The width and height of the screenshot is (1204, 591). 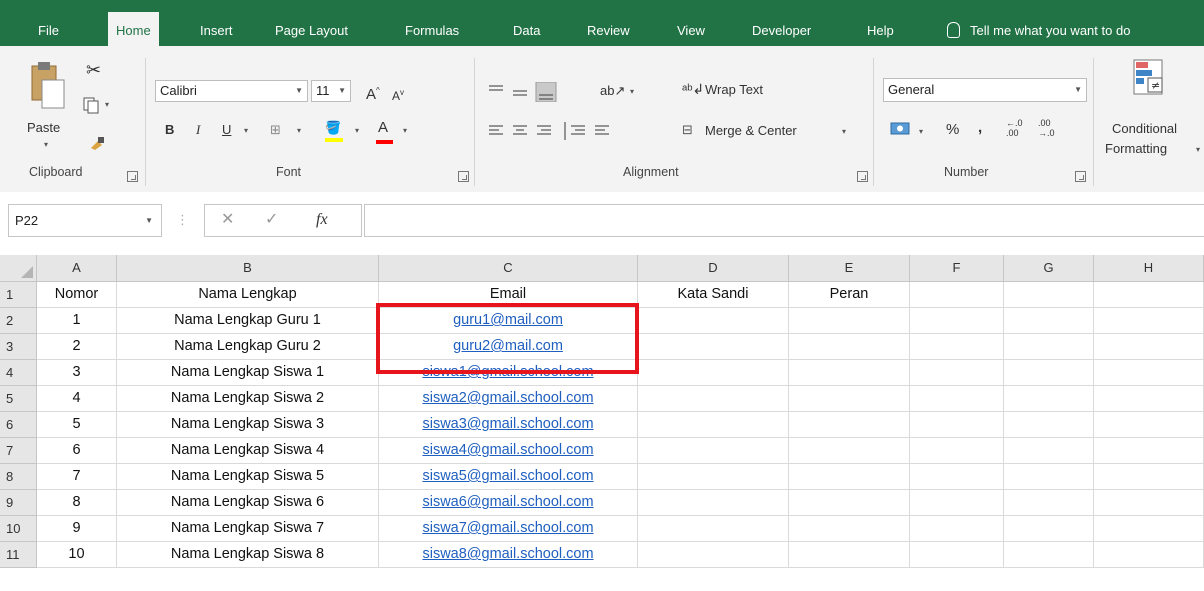 What do you see at coordinates (957, 347) in the screenshot?
I see `cell-f3` at bounding box center [957, 347].